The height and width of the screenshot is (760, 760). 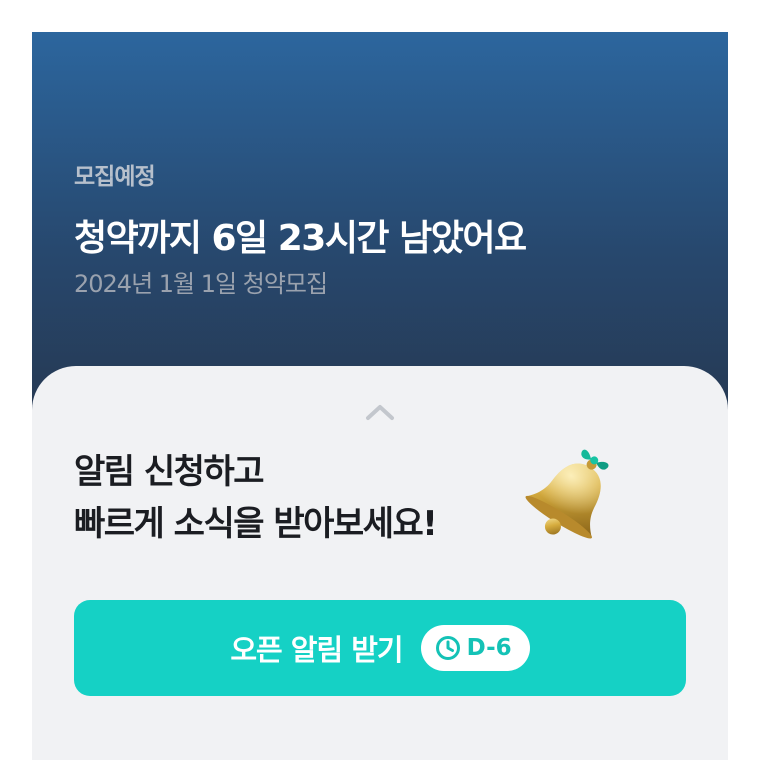 What do you see at coordinates (201, 284) in the screenshot?
I see `subscription-date: 2024년 1월 1일 청약모집` at bounding box center [201, 284].